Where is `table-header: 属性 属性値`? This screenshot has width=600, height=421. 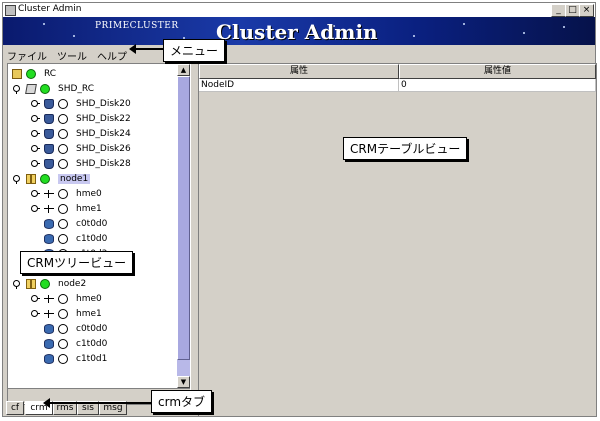 table-header: 属性 属性値 is located at coordinates (397, 71).